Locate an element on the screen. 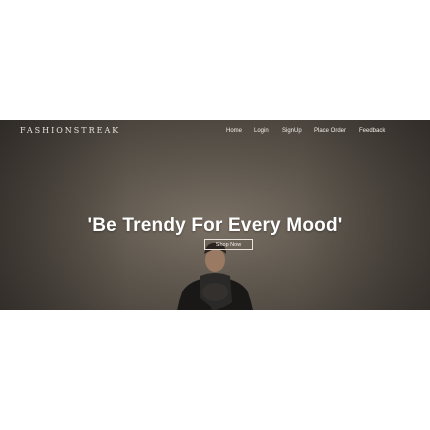  shop-now-button: Shop Now is located at coordinates (228, 244).